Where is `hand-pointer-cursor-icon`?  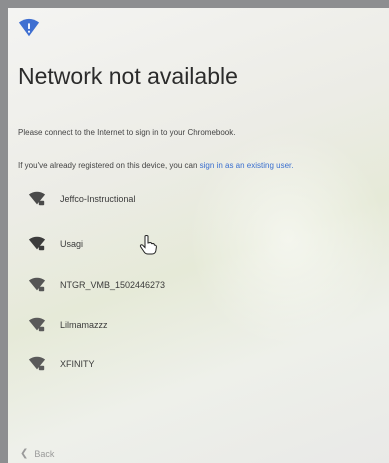 hand-pointer-cursor-icon is located at coordinates (148, 245).